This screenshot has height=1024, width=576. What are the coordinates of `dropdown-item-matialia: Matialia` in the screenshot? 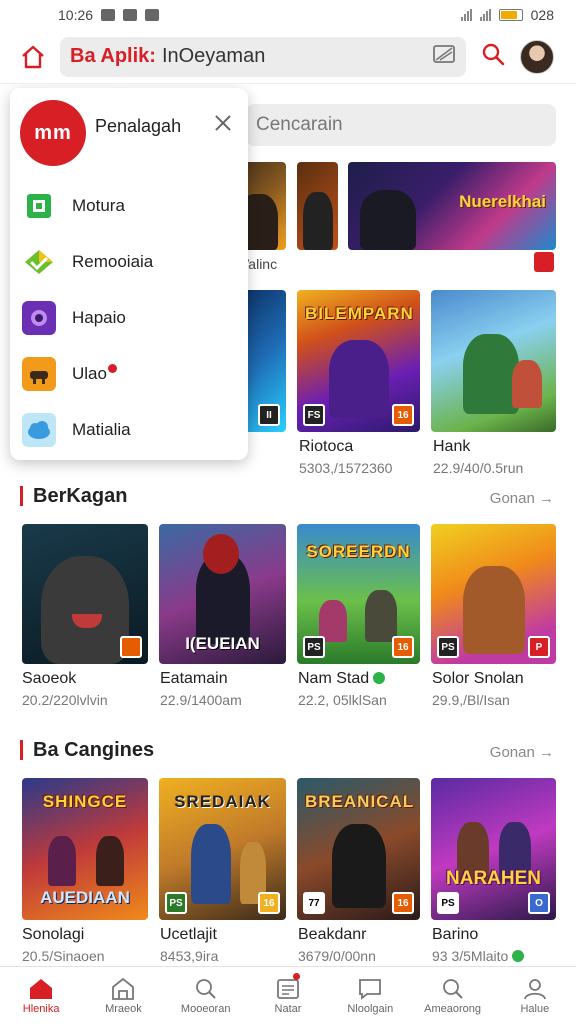 It's located at (132, 430).